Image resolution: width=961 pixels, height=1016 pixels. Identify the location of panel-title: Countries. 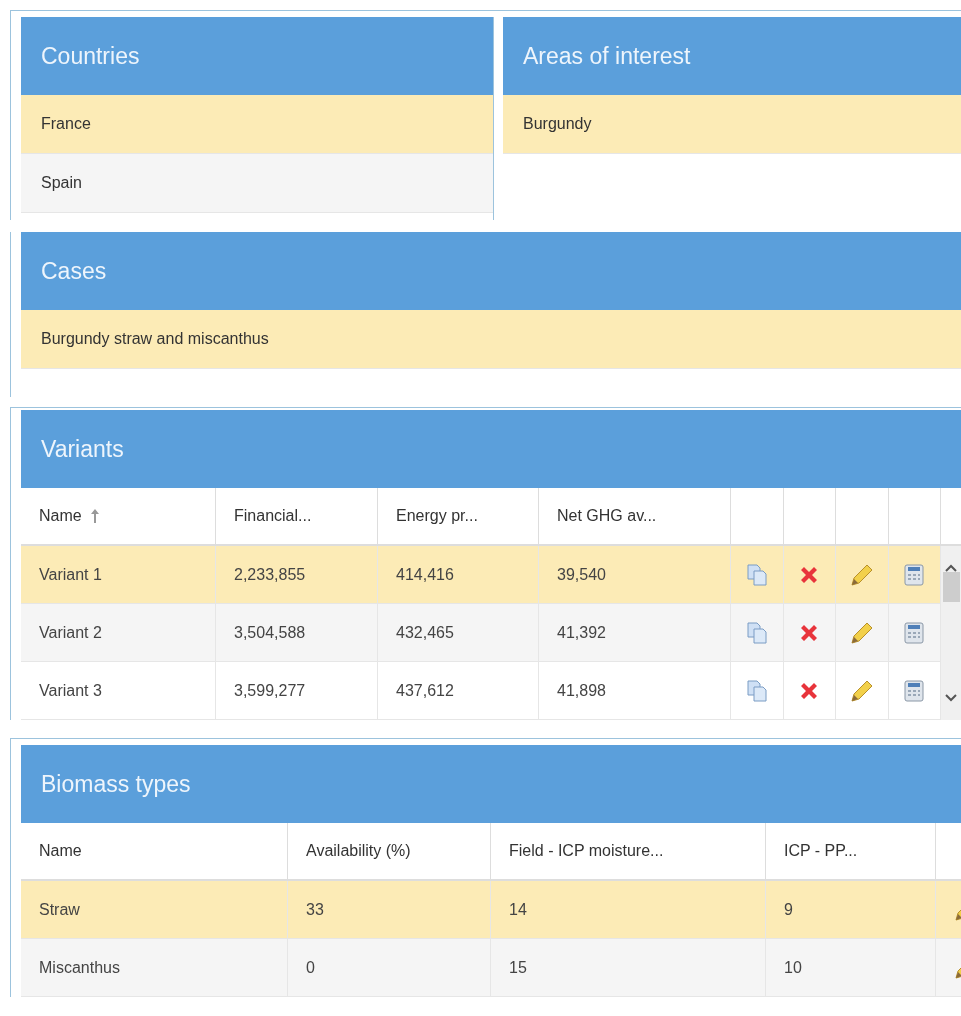
(90, 56).